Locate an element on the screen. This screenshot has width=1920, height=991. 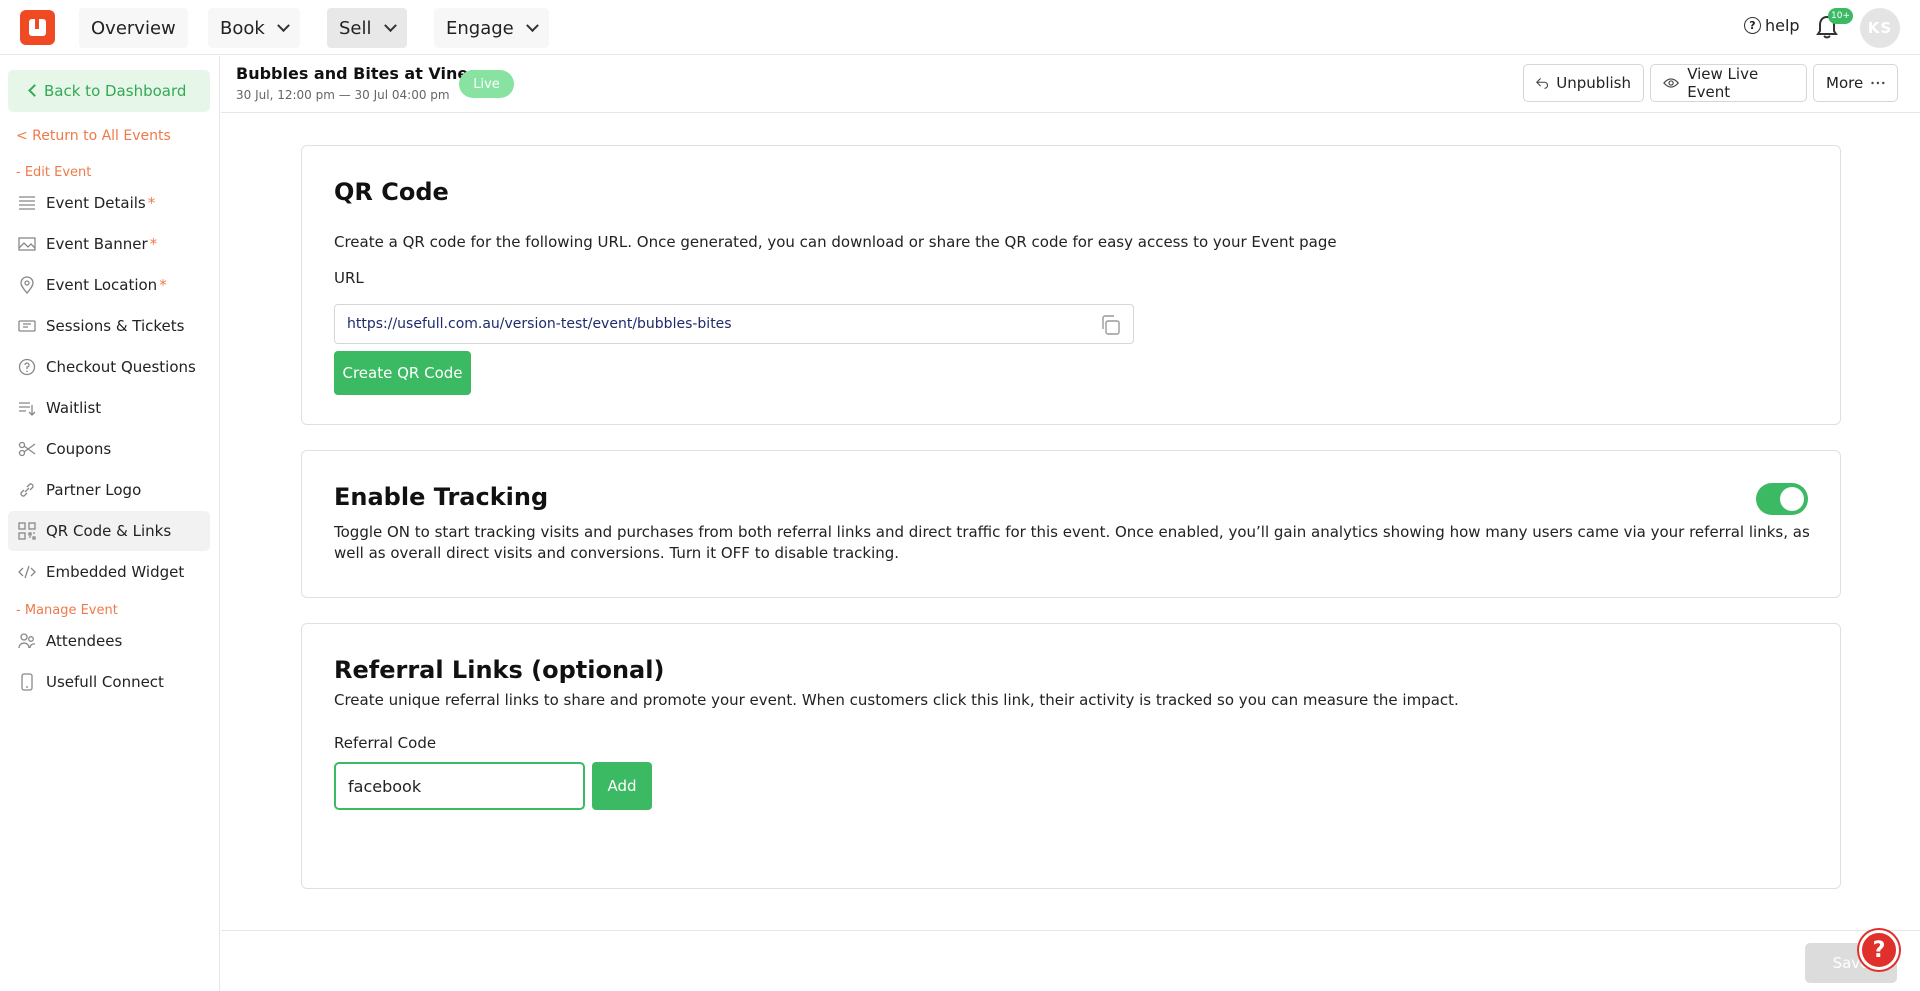
question-circle-icon is located at coordinates (27, 367).